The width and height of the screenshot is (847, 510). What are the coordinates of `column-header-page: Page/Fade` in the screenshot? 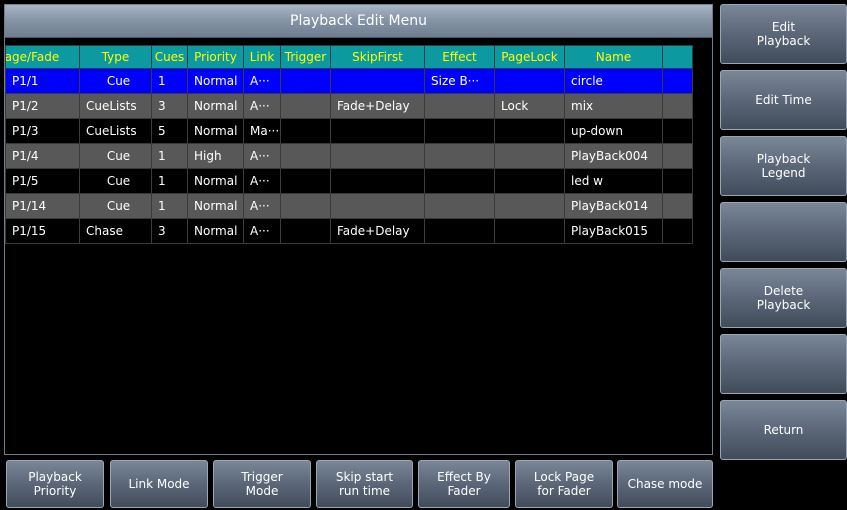 It's located at (42, 57).